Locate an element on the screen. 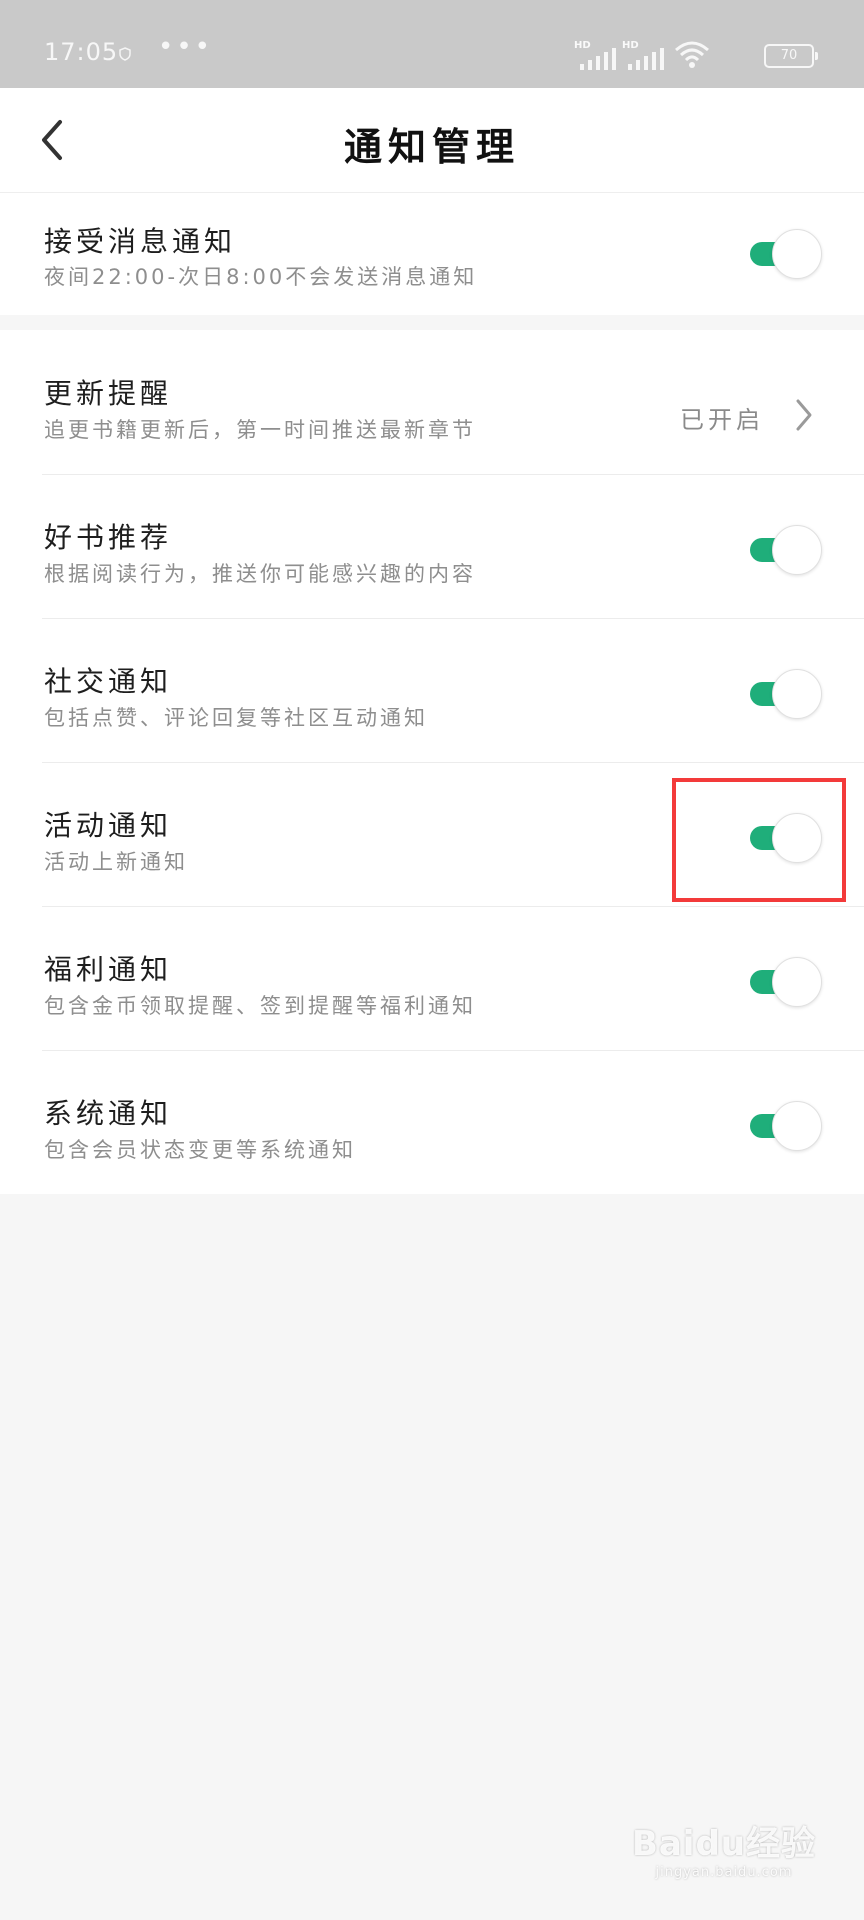 This screenshot has height=1920, width=864. page-title: 通知管理 is located at coordinates (431, 147).